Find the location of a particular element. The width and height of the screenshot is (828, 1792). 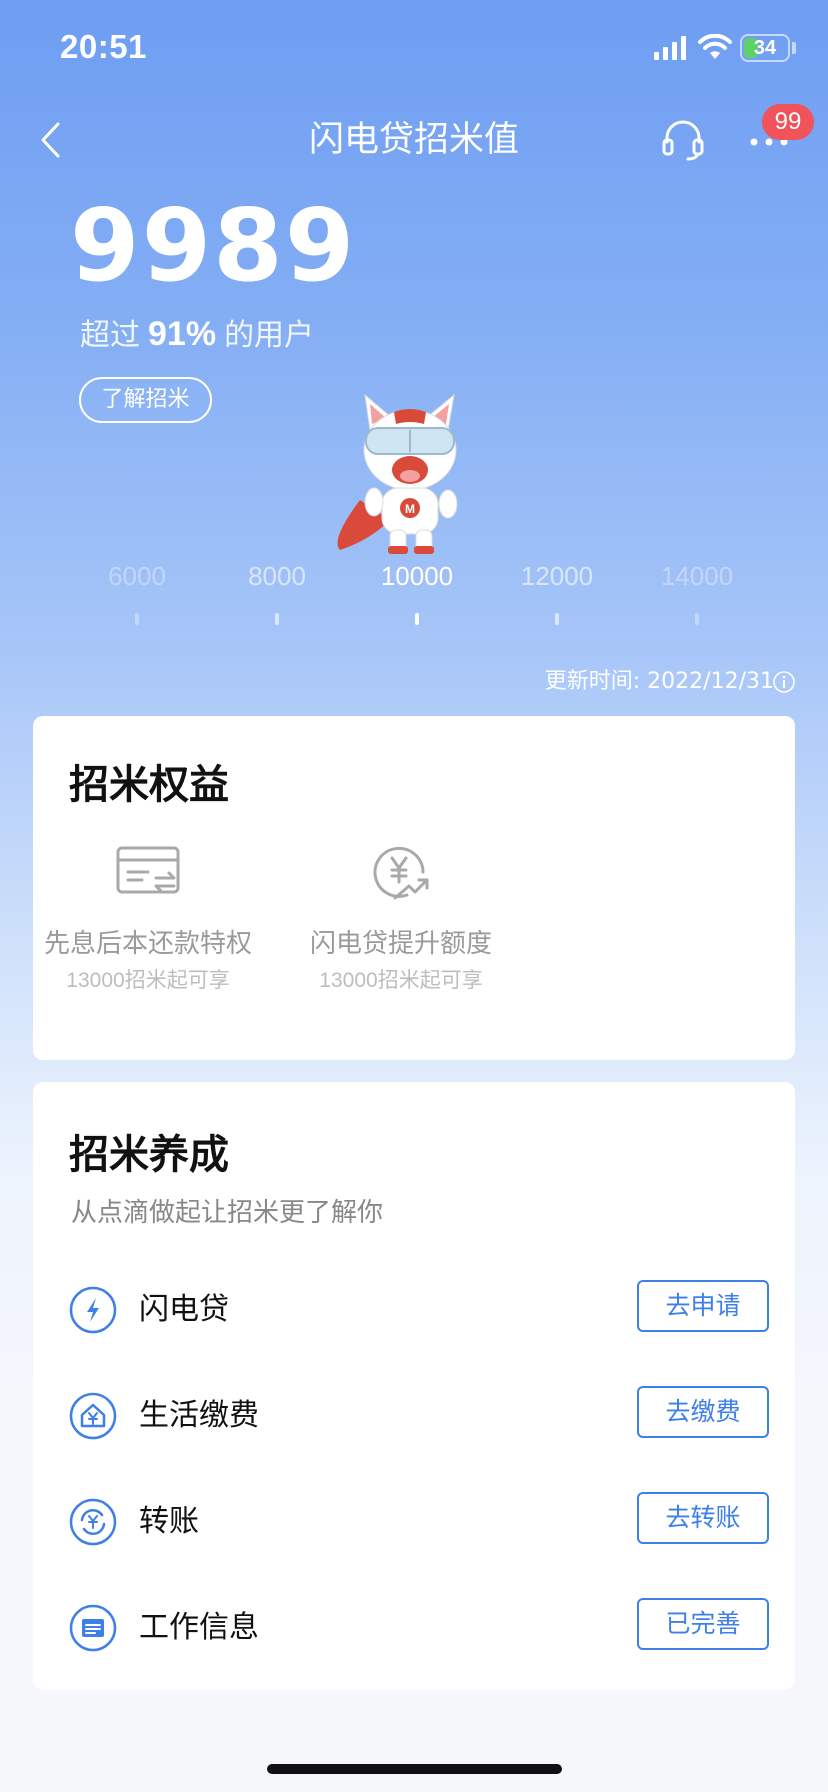

percentile-prefix: 超过 is located at coordinates (110, 335).